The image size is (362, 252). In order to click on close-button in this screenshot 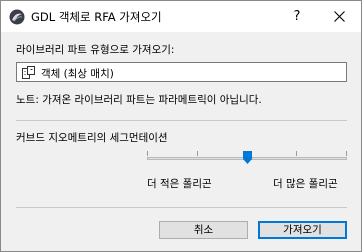, I will do `click(339, 16)`.